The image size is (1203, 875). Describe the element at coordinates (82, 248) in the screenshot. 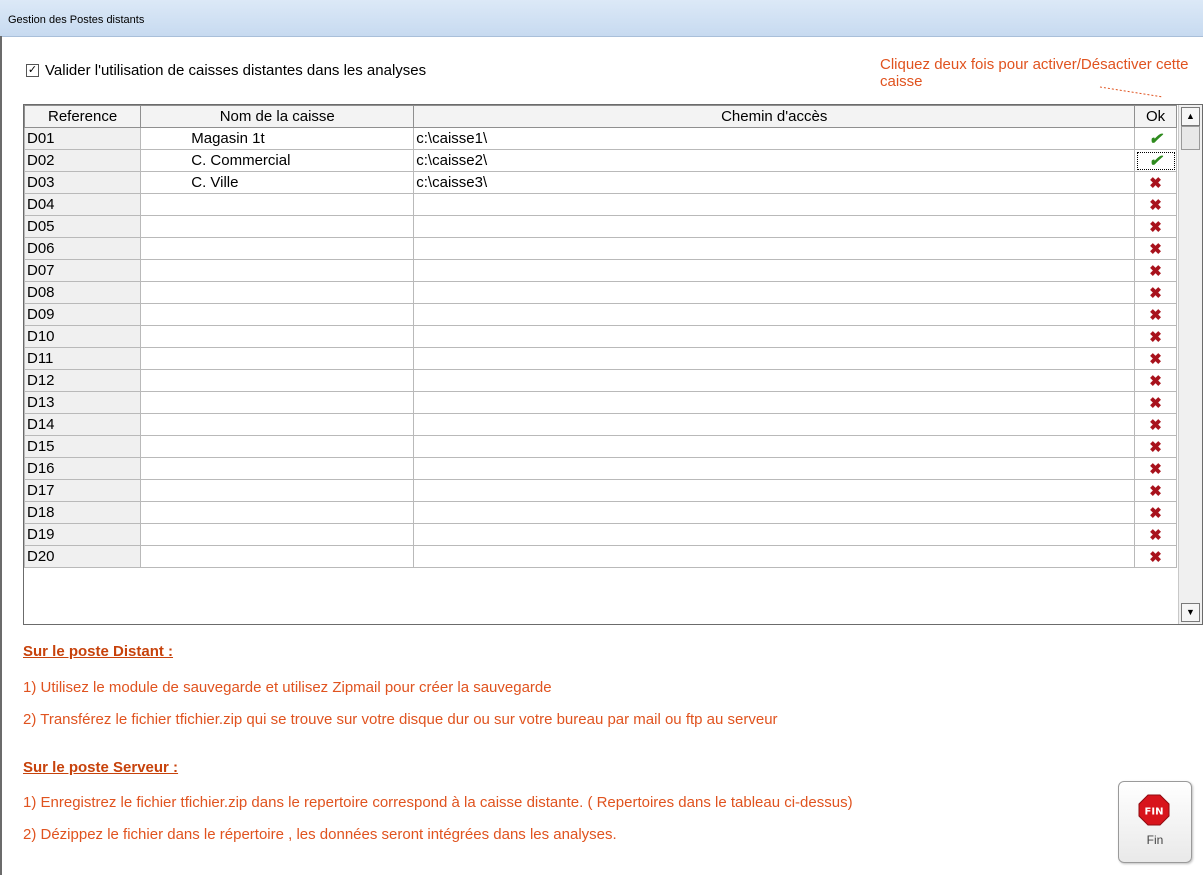

I see `cell-reference: D06` at that location.